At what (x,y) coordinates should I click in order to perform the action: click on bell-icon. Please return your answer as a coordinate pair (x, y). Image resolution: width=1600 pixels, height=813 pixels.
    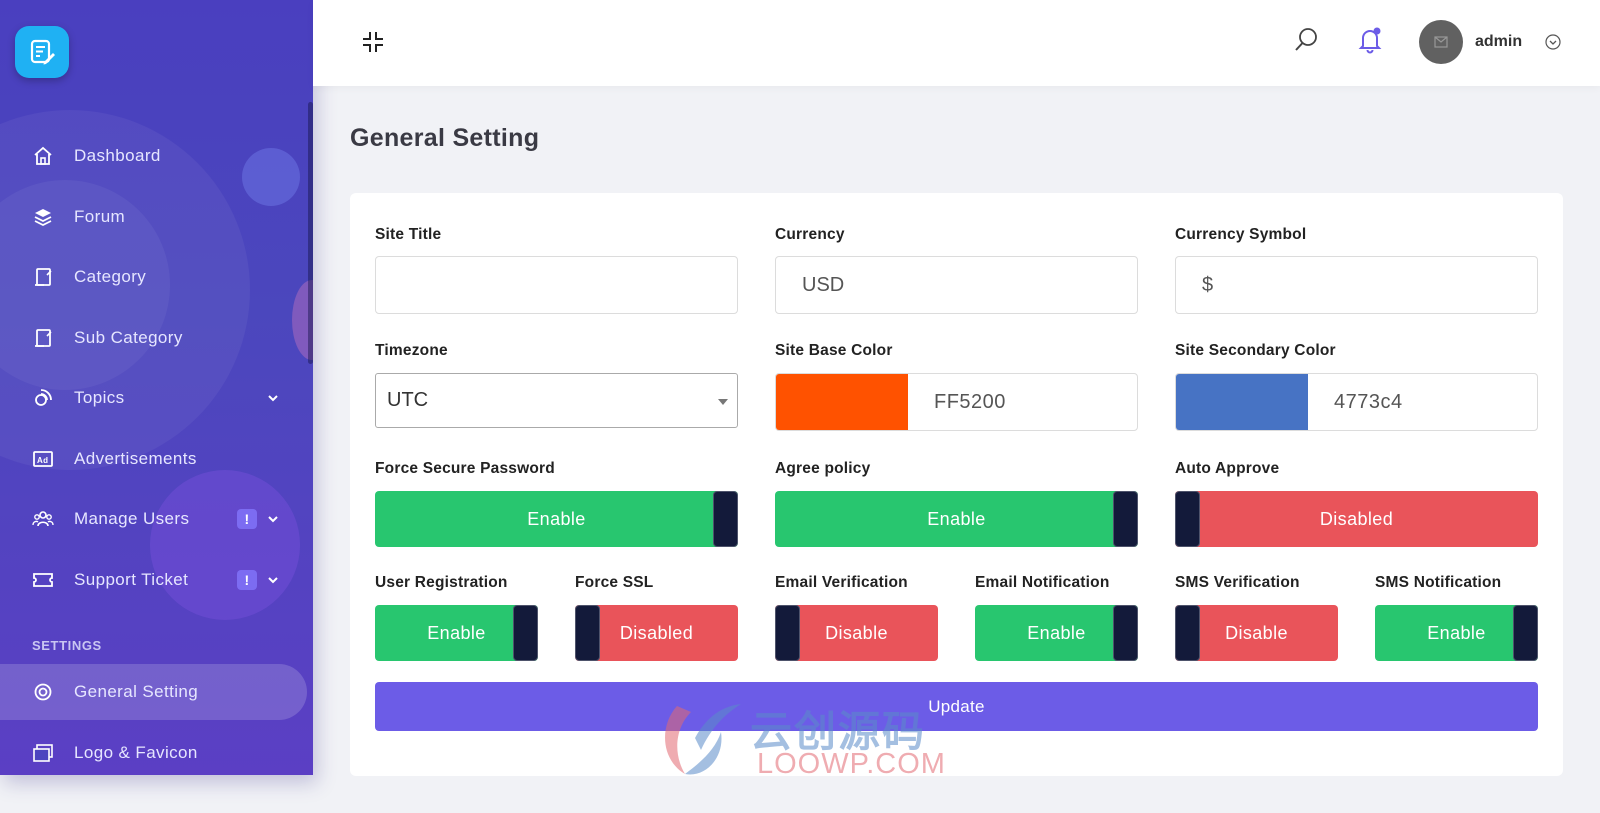
    Looking at the image, I should click on (1370, 40).